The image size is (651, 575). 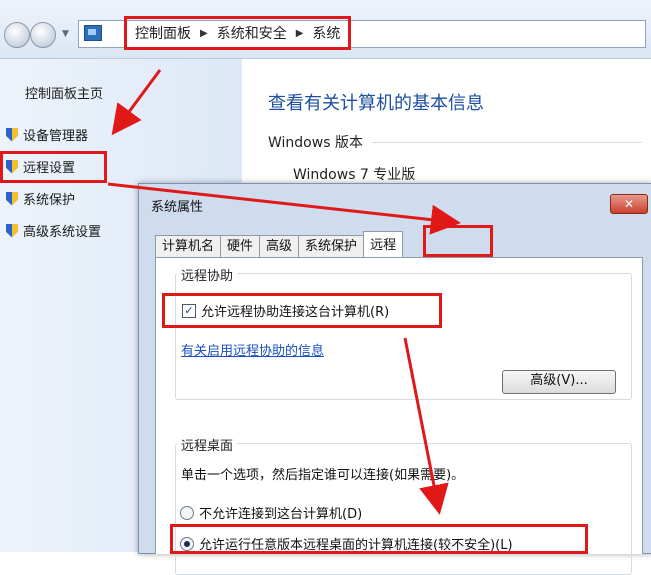 I want to click on page-title: 查看有关计算机的基本信息, so click(x=376, y=103).